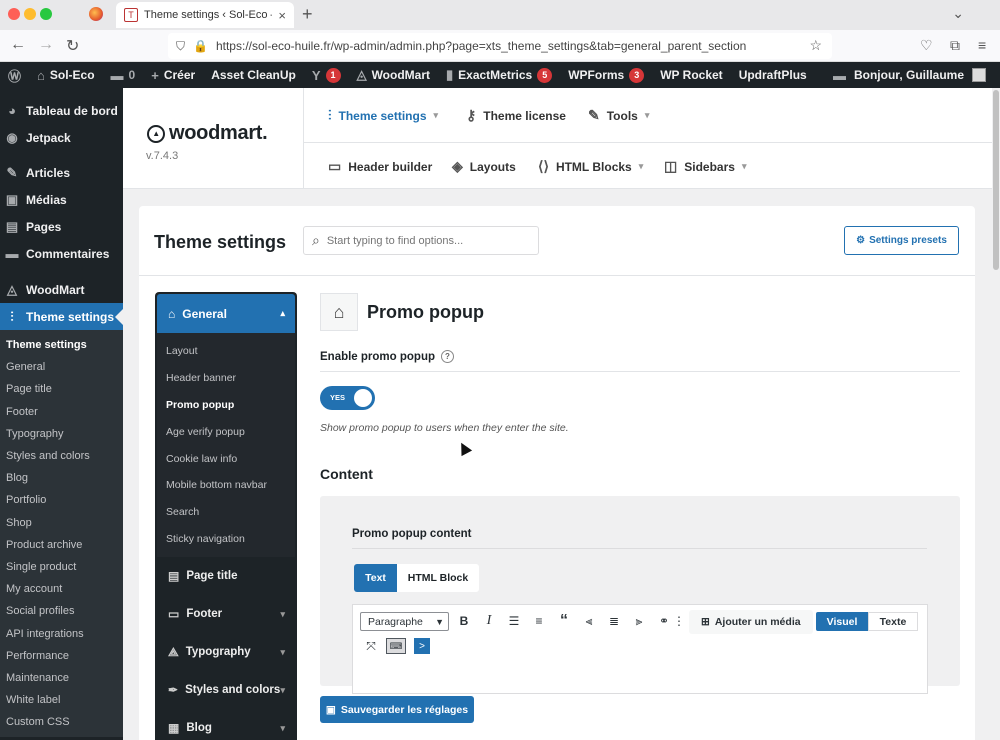 The height and width of the screenshot is (740, 1000). Describe the element at coordinates (61, 367) in the screenshot. I see `submenu-item: General` at that location.